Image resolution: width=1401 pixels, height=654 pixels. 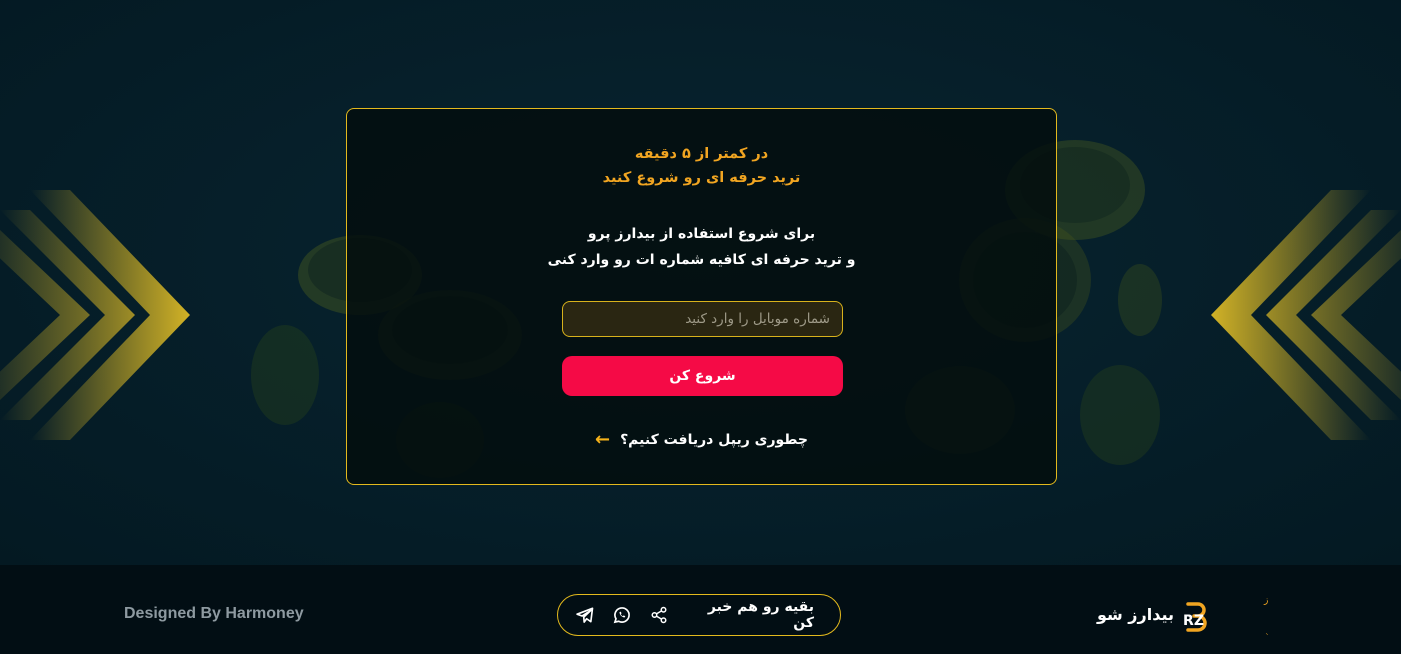 I want to click on promo-line-1: در کمتر از ۵ دقیقه, so click(x=701, y=154).